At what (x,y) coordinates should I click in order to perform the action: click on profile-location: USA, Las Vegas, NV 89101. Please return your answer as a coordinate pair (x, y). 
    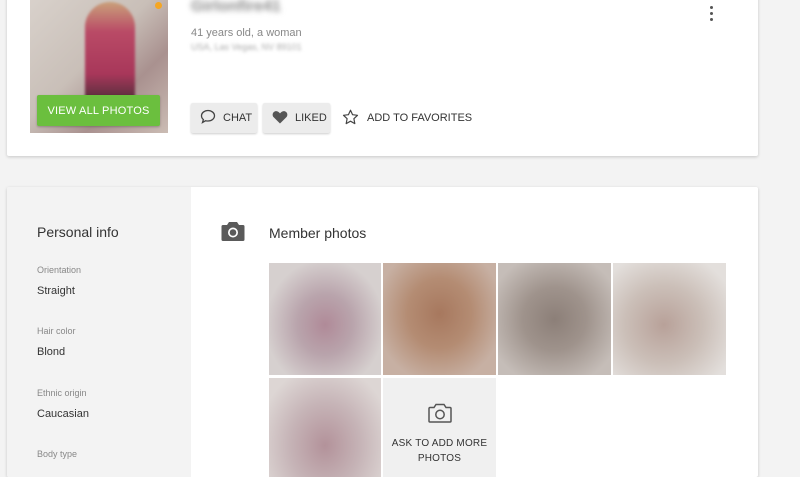
    Looking at the image, I should click on (246, 47).